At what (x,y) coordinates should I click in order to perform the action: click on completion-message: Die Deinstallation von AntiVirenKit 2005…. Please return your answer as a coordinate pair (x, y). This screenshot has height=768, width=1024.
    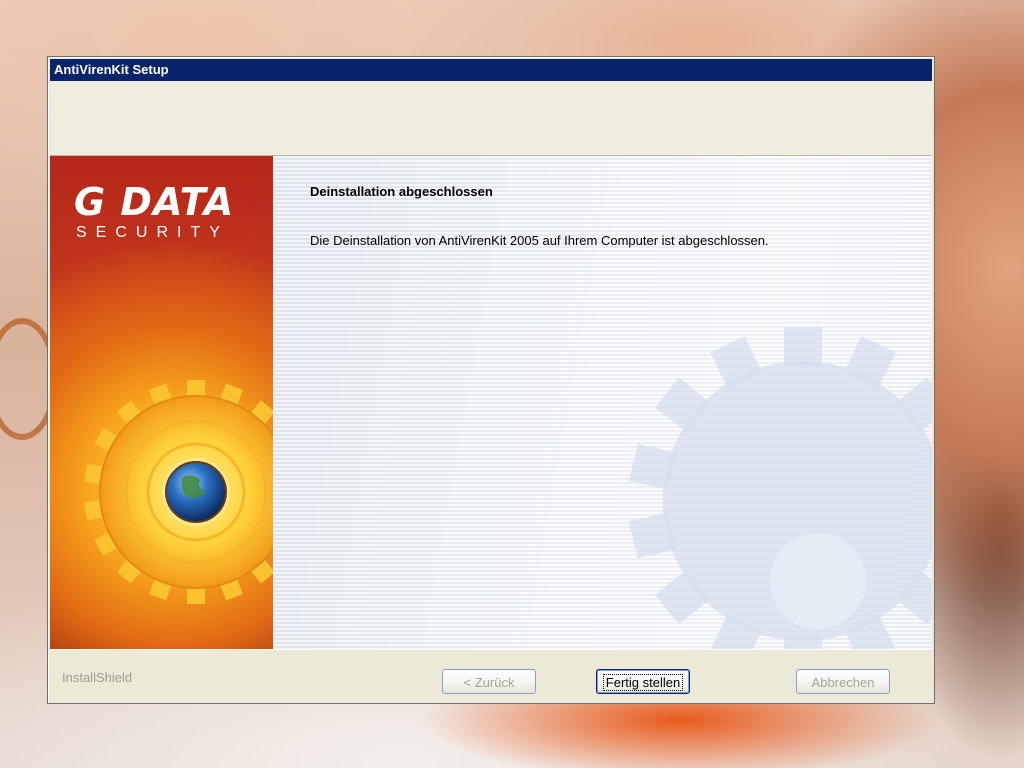
    Looking at the image, I should click on (539, 240).